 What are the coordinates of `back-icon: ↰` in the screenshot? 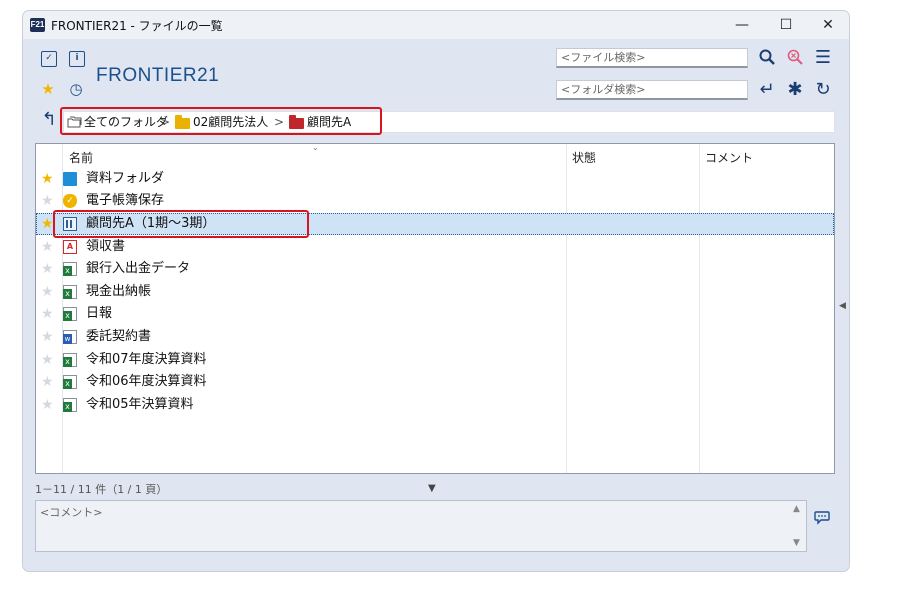 It's located at (49, 120).